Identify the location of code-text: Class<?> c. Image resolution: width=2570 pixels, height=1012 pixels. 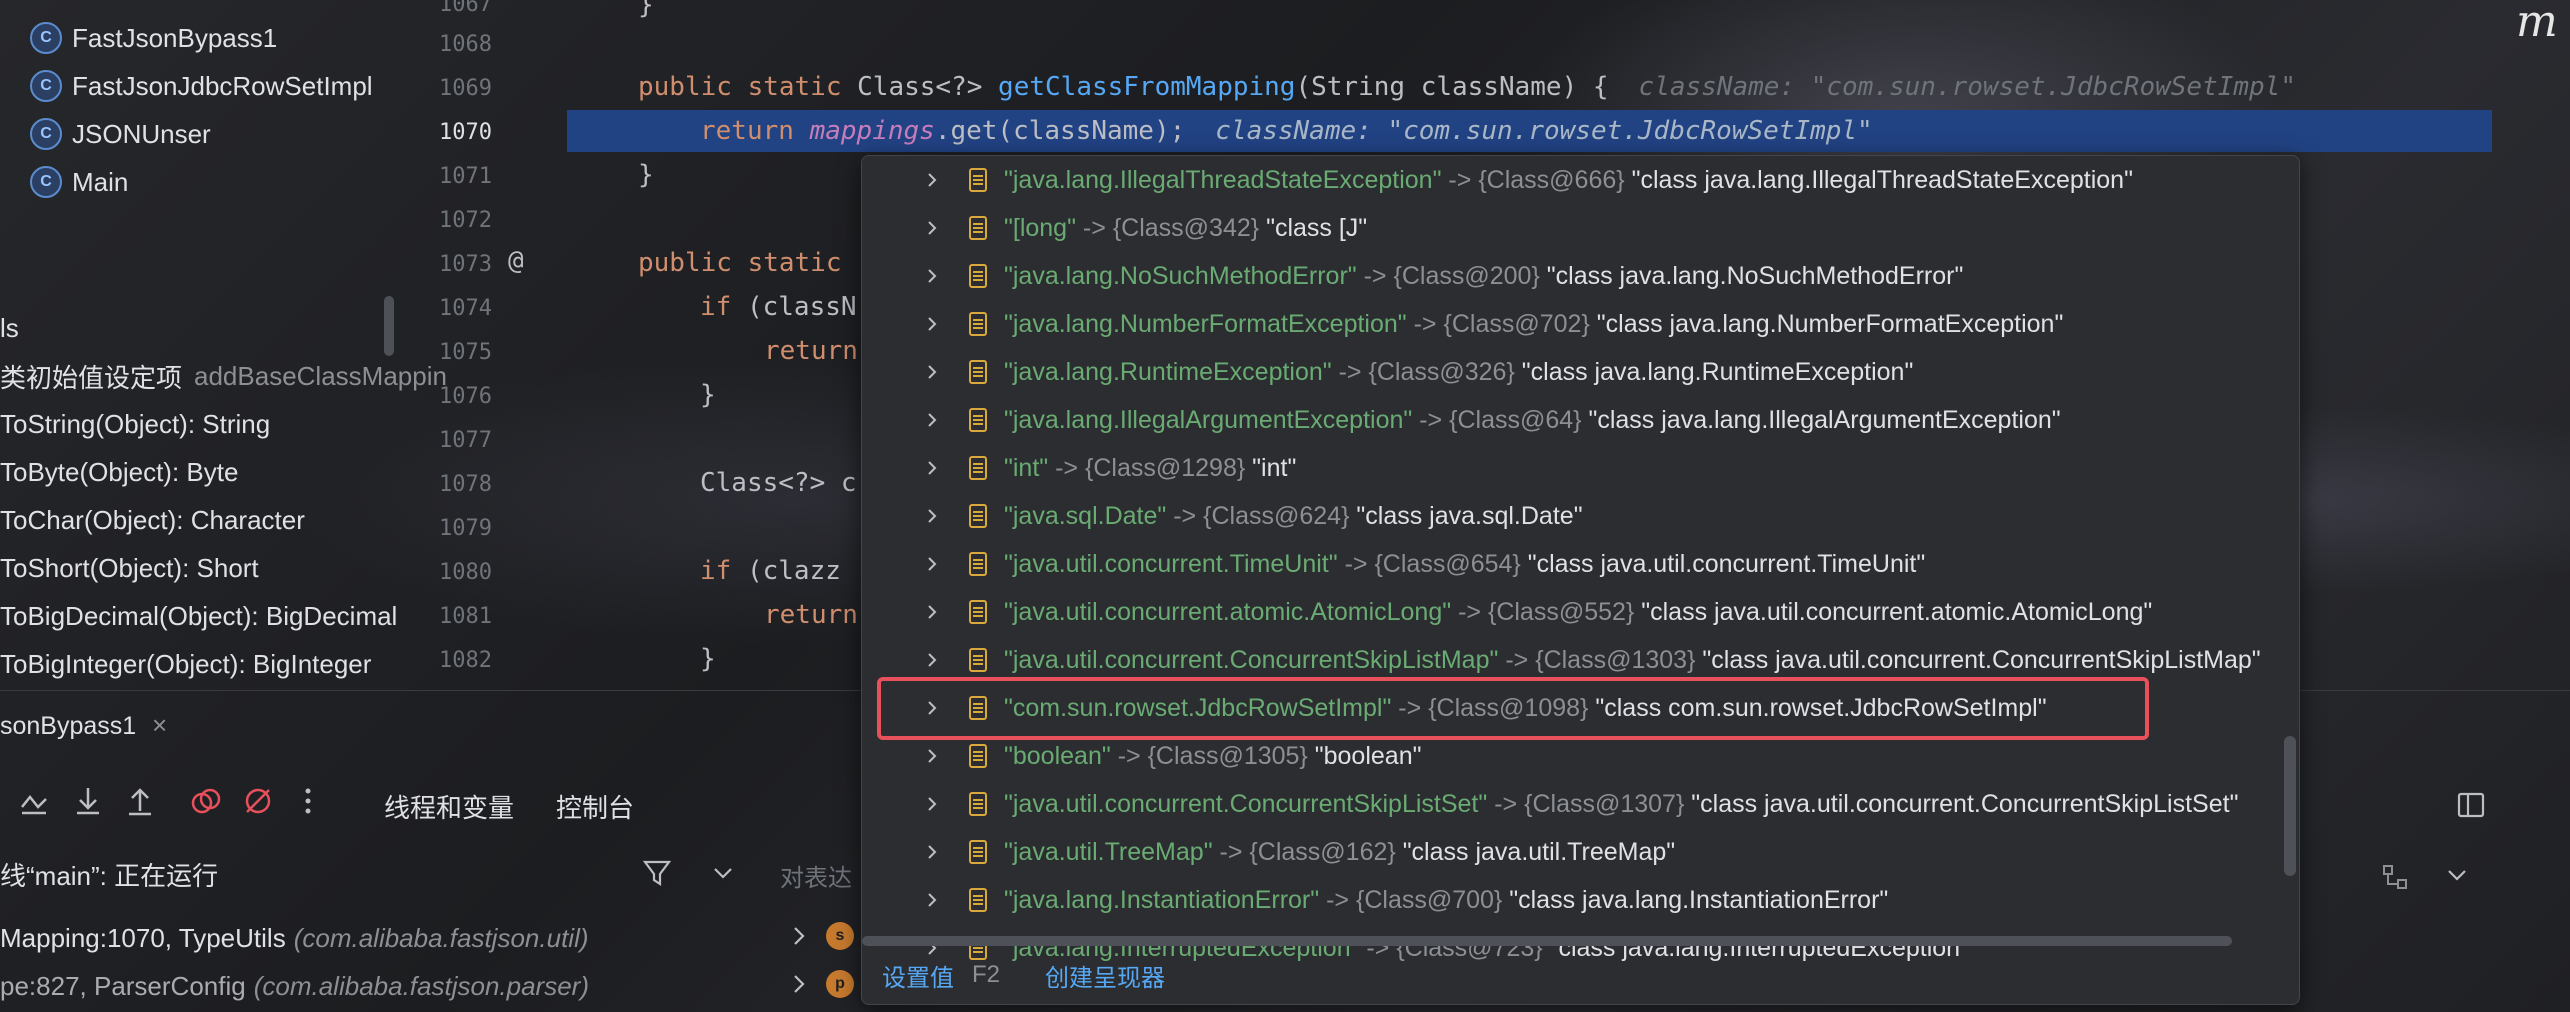
(778, 483).